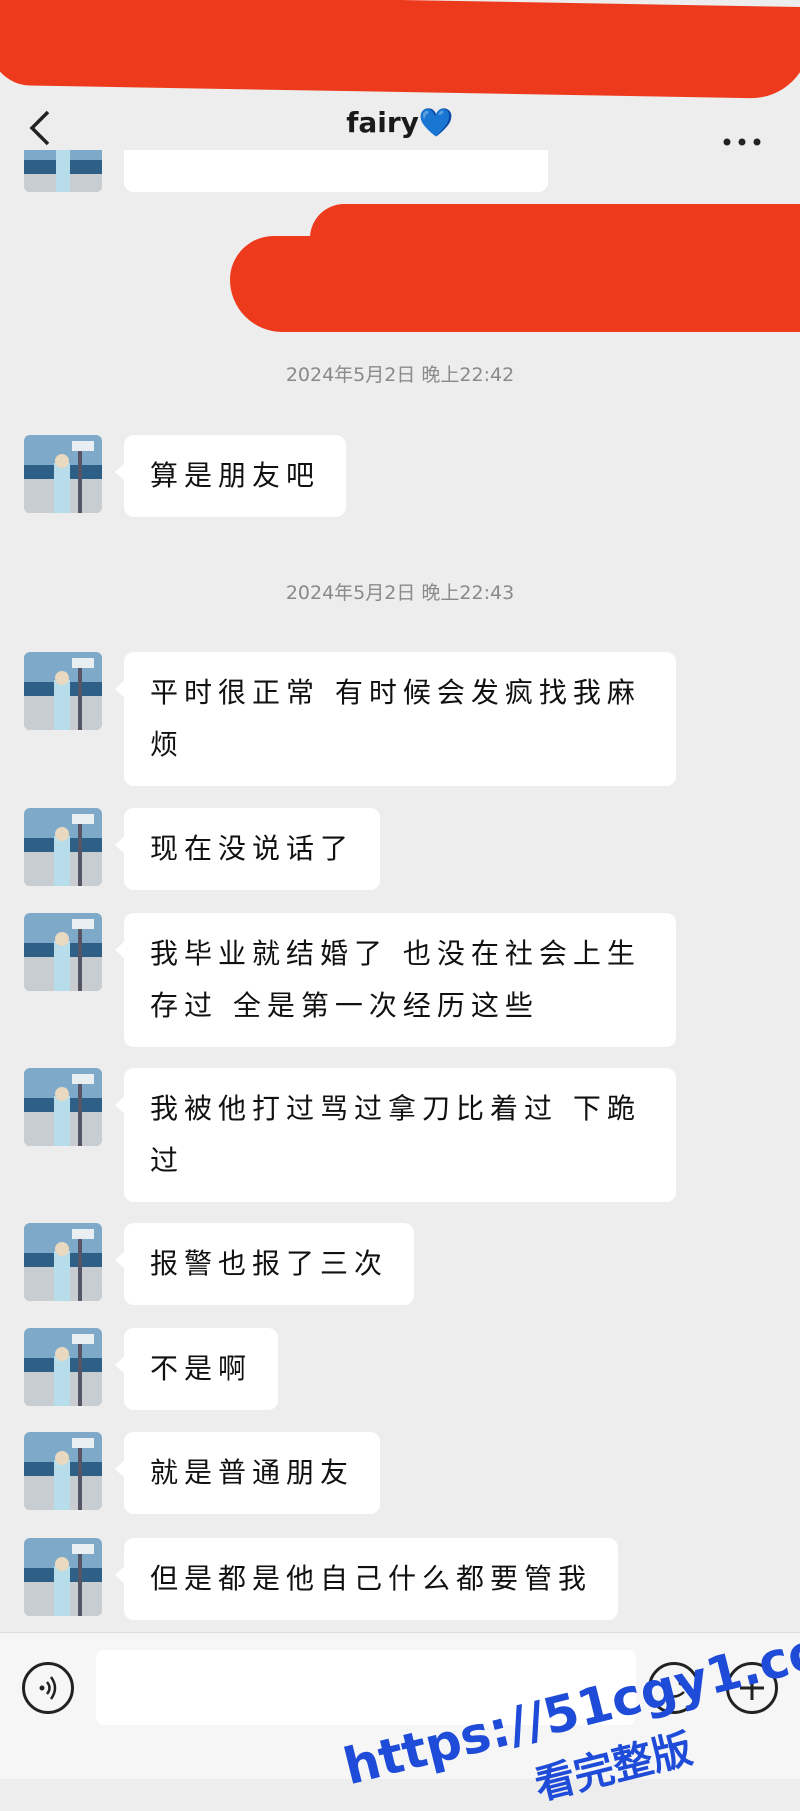 Image resolution: width=800 pixels, height=1811 pixels. Describe the element at coordinates (395, 1108) in the screenshot. I see `message-text: 我被他打过骂过拿刀比着过 下跪` at that location.